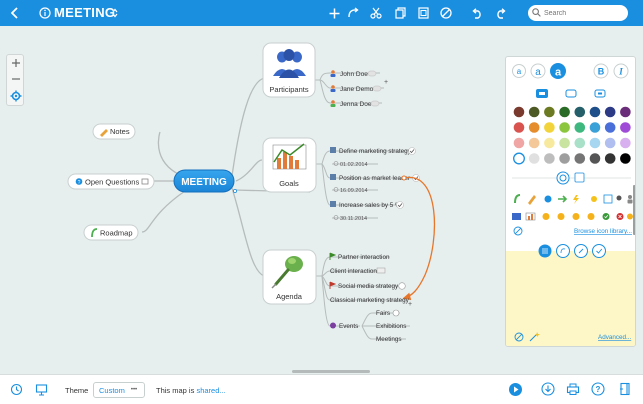 Image resolution: width=643 pixels, height=404 pixels. Describe the element at coordinates (41, 392) in the screenshot. I see `presentation-icon` at that location.